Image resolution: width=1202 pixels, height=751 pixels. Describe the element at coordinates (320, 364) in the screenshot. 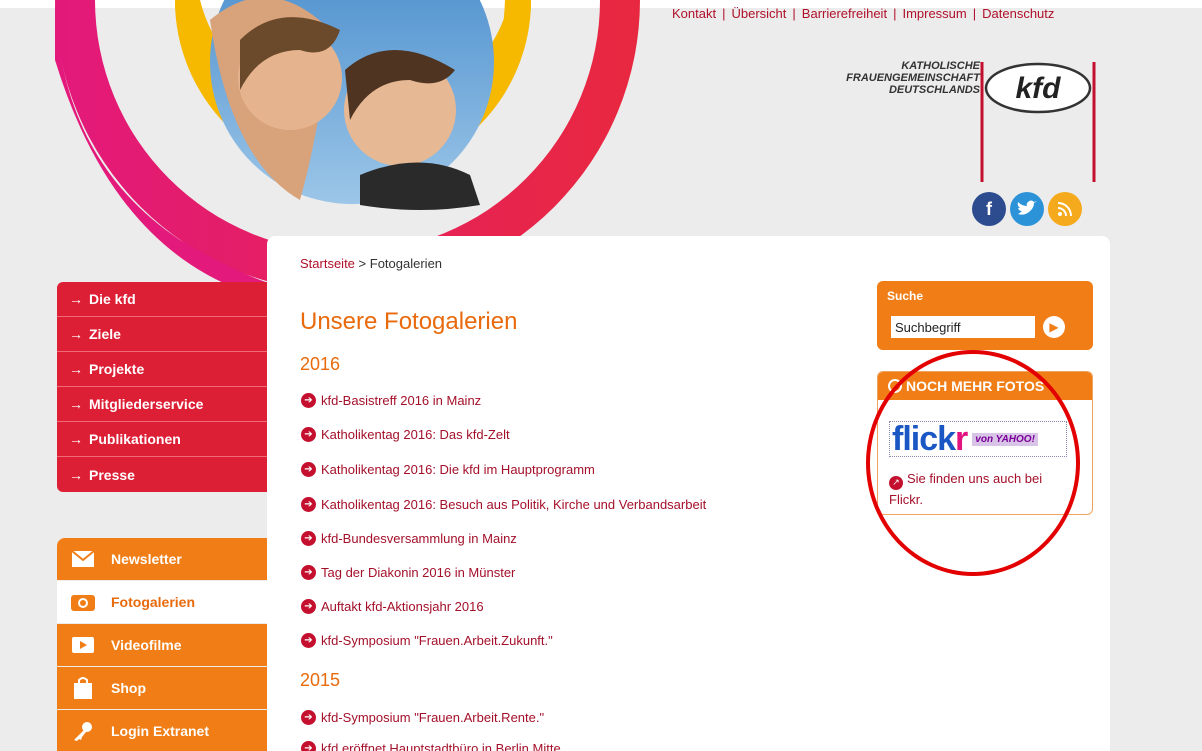

I see `year-heading-2016: 2016` at that location.